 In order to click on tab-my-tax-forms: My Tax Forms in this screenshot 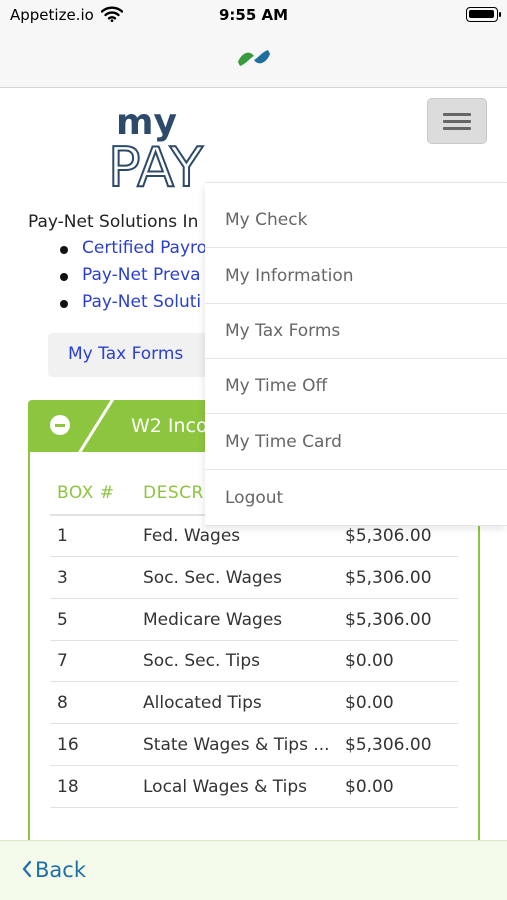, I will do `click(128, 355)`.